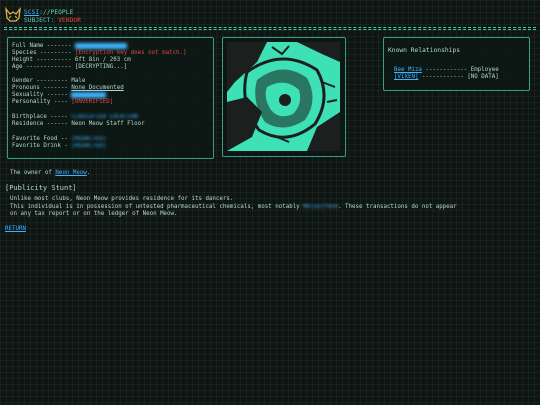  I want to click on birthplace-label: Birthplace -----, so click(40, 117).